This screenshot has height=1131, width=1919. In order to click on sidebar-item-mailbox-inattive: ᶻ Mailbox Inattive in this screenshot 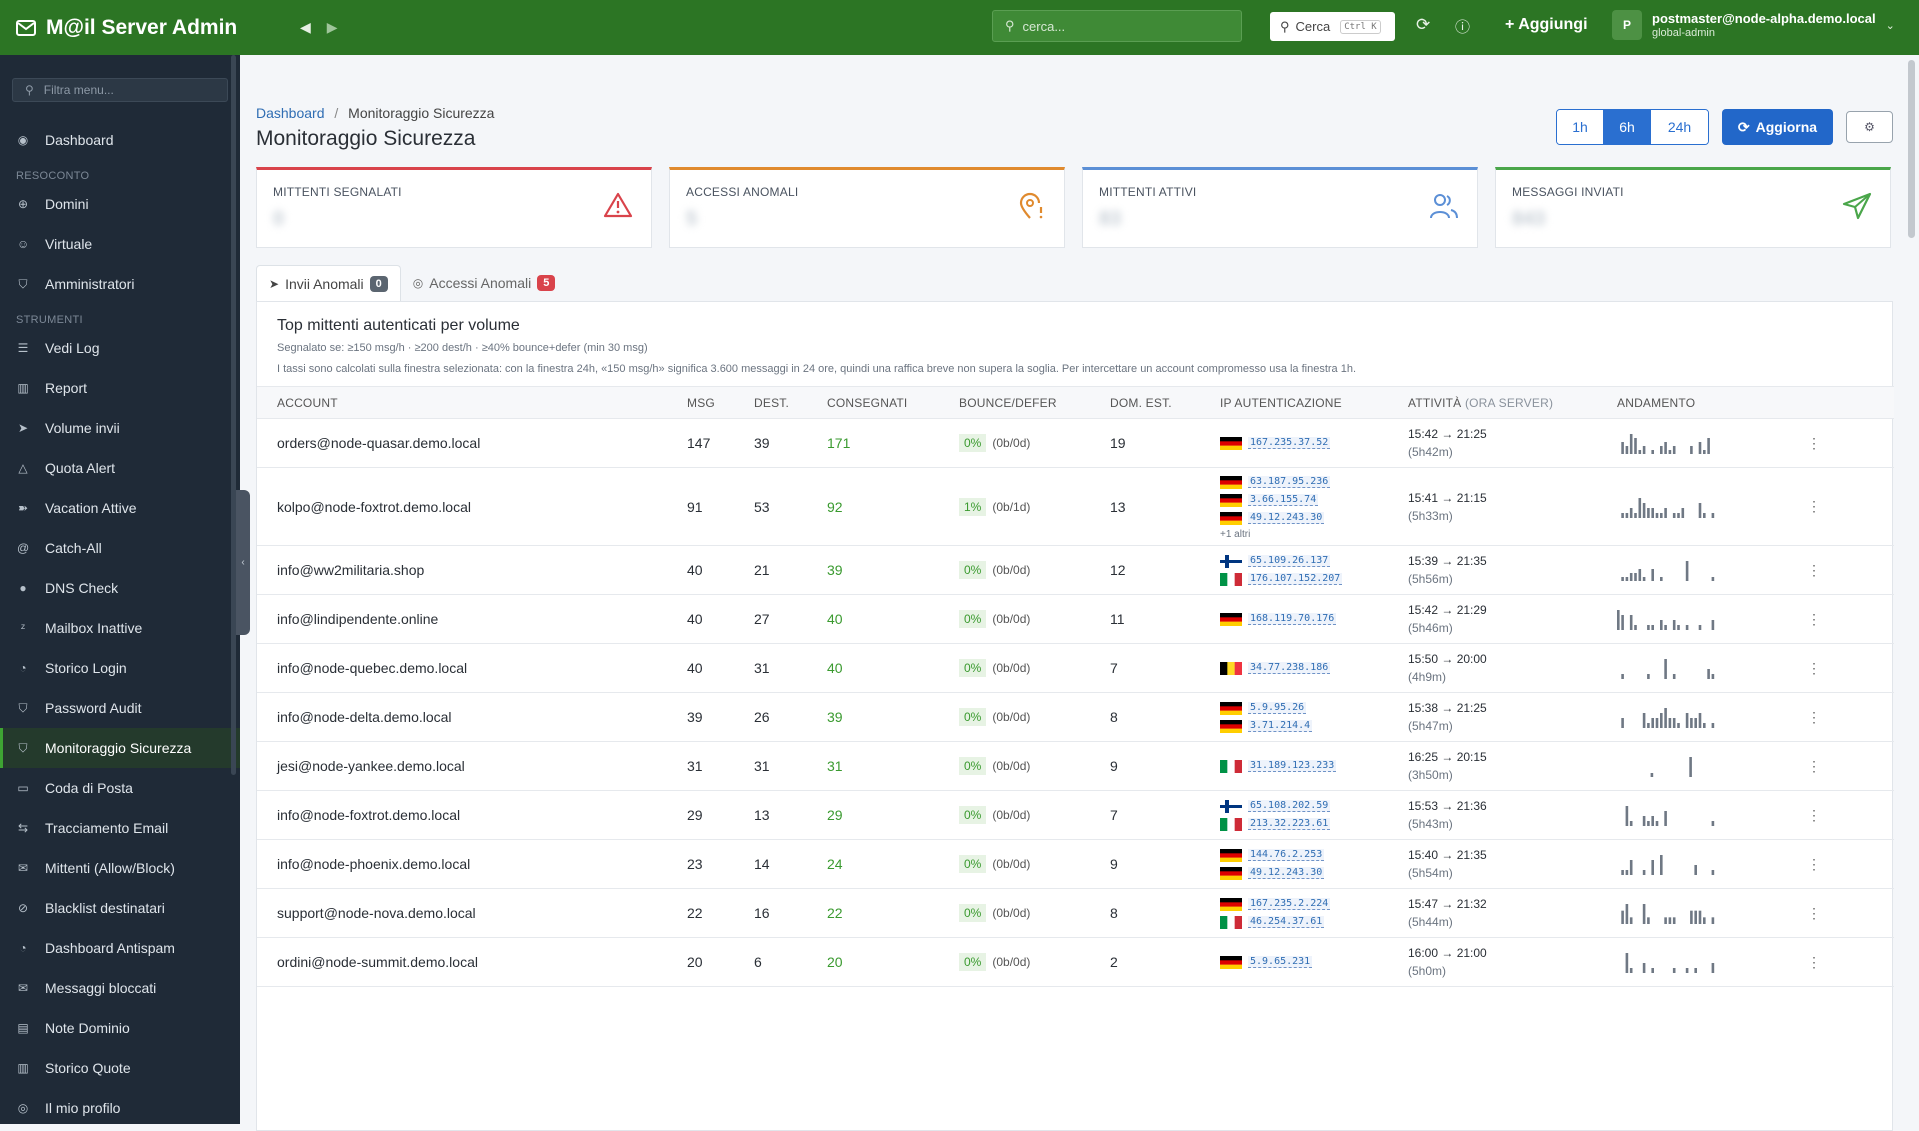, I will do `click(120, 628)`.